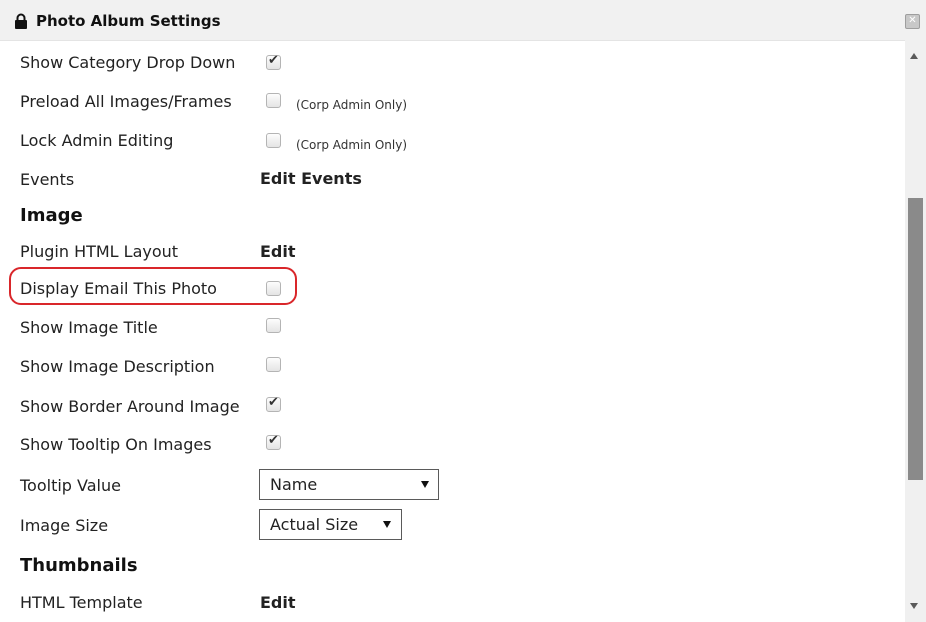 This screenshot has height=622, width=926. Describe the element at coordinates (64, 525) in the screenshot. I see `image-size-label: Image Size` at that location.